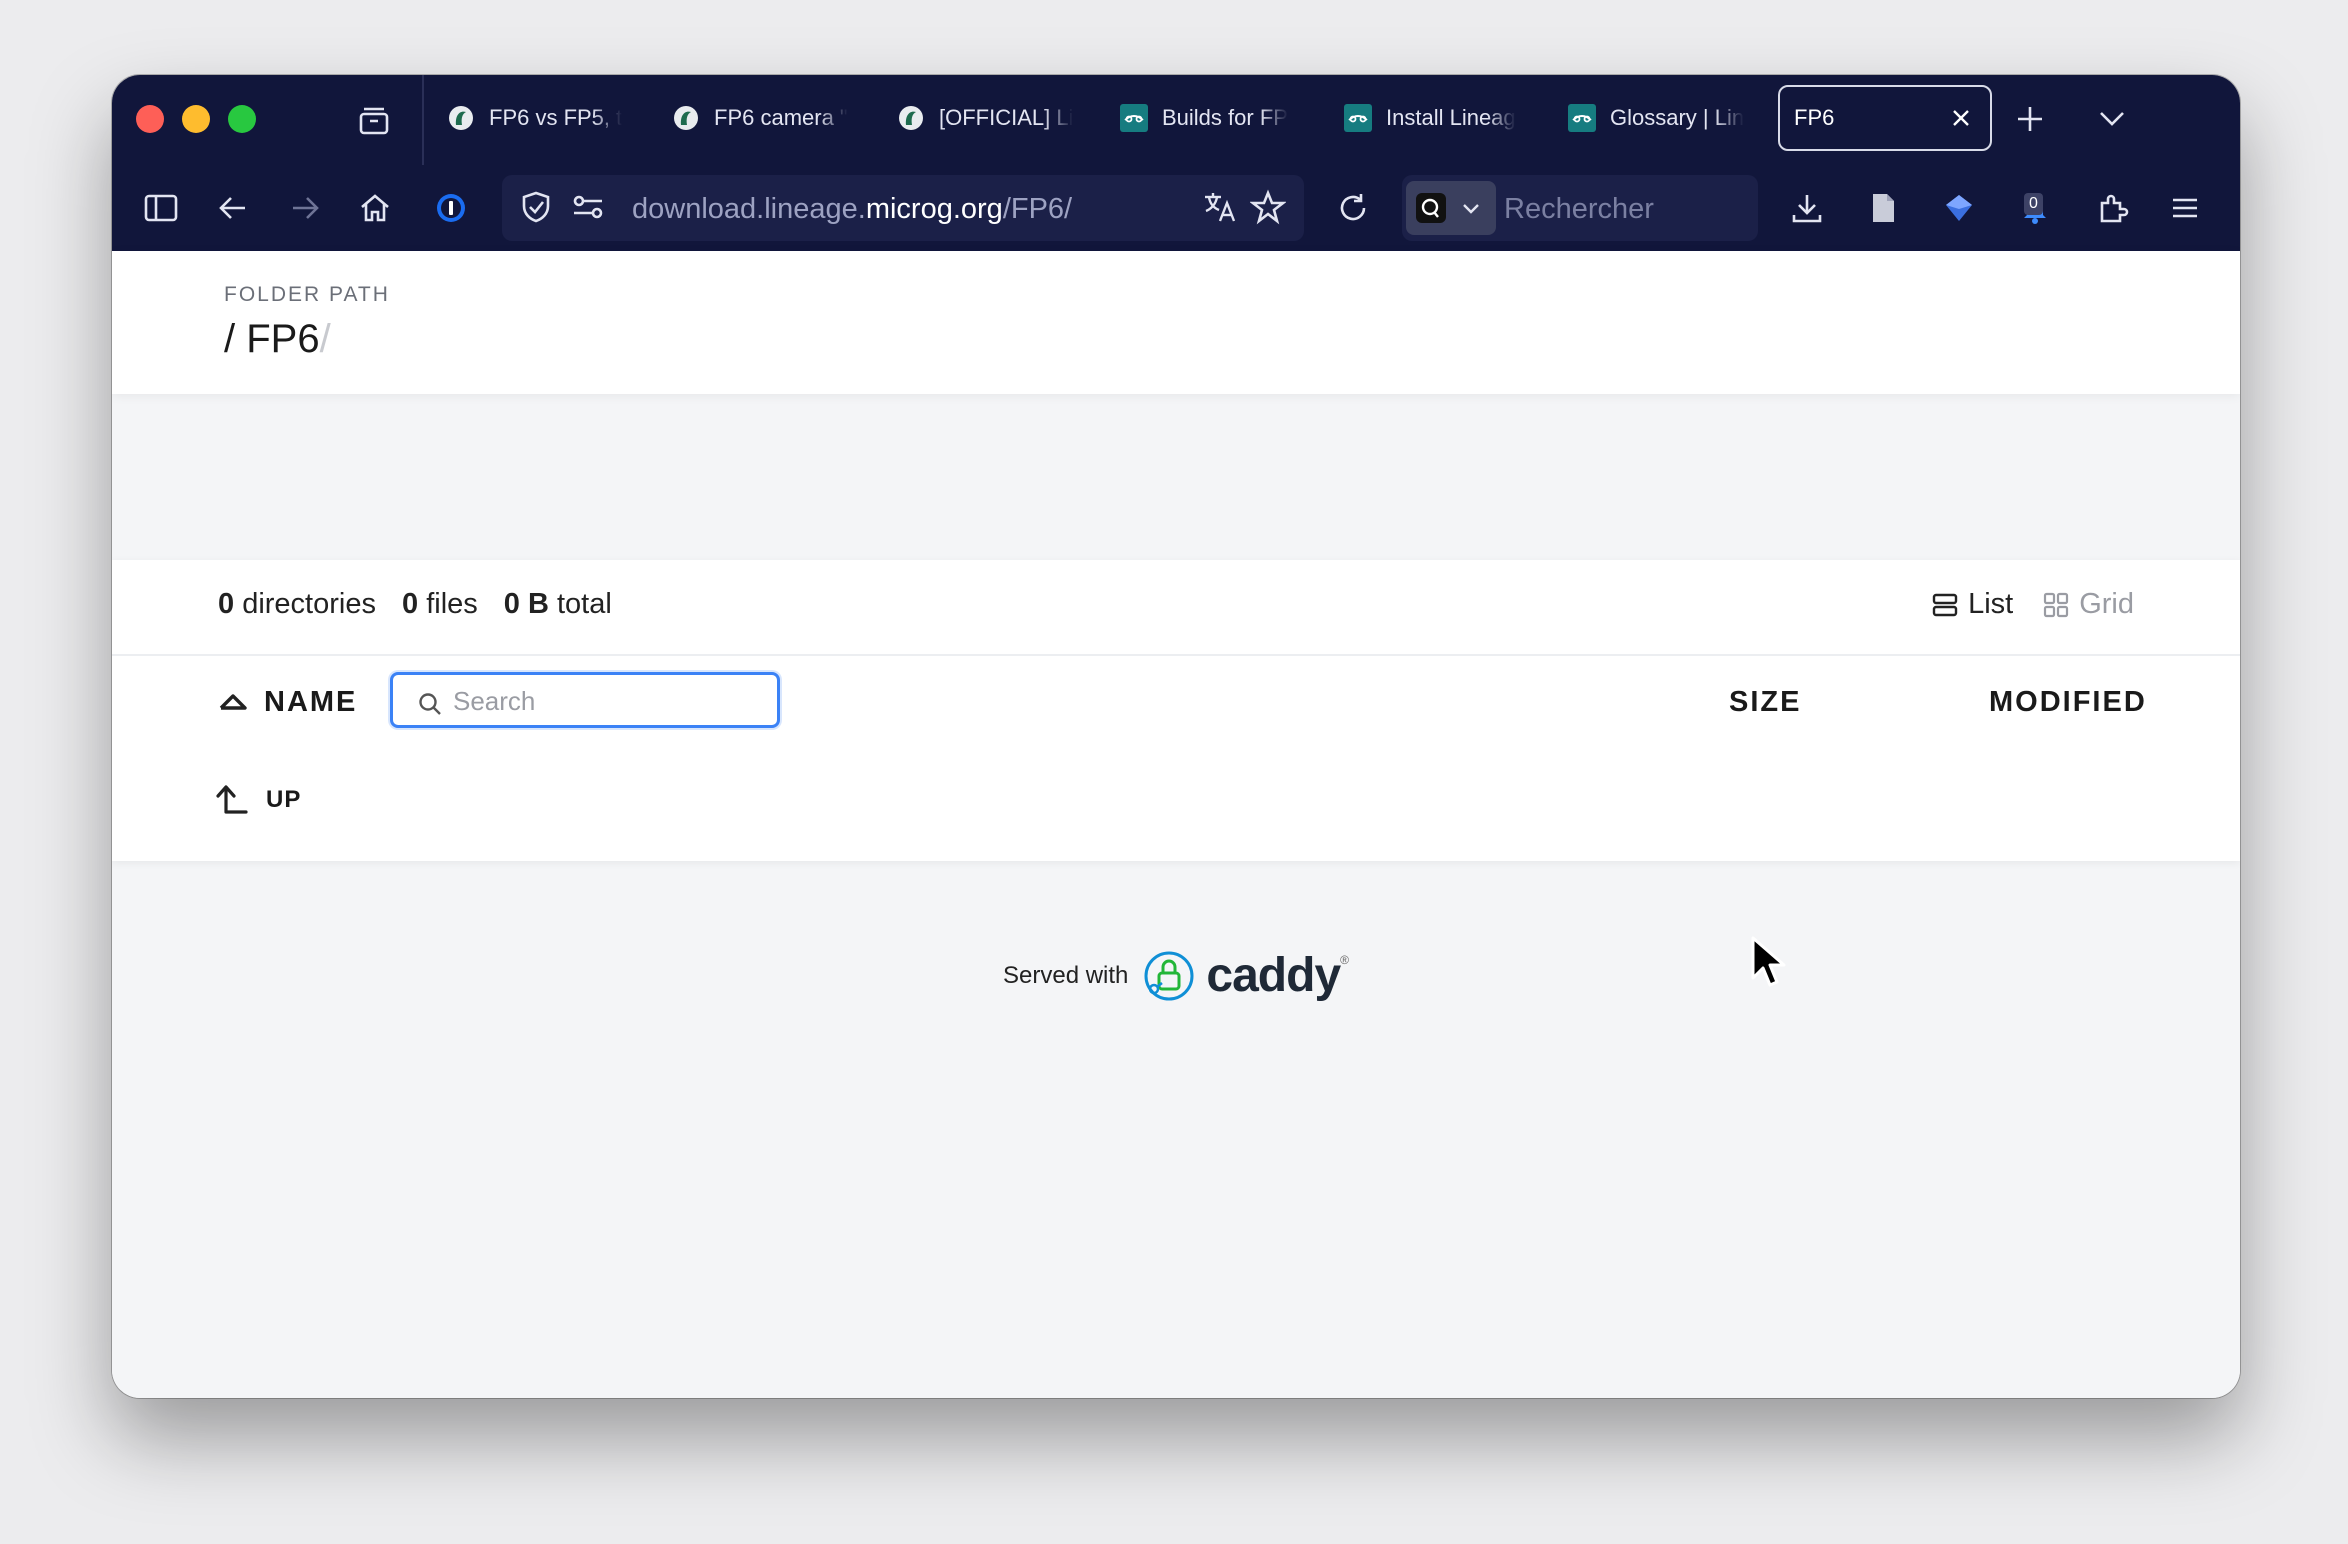 This screenshot has height=1544, width=2348. Describe the element at coordinates (310, 702) in the screenshot. I see `column-header-name: NAME` at that location.